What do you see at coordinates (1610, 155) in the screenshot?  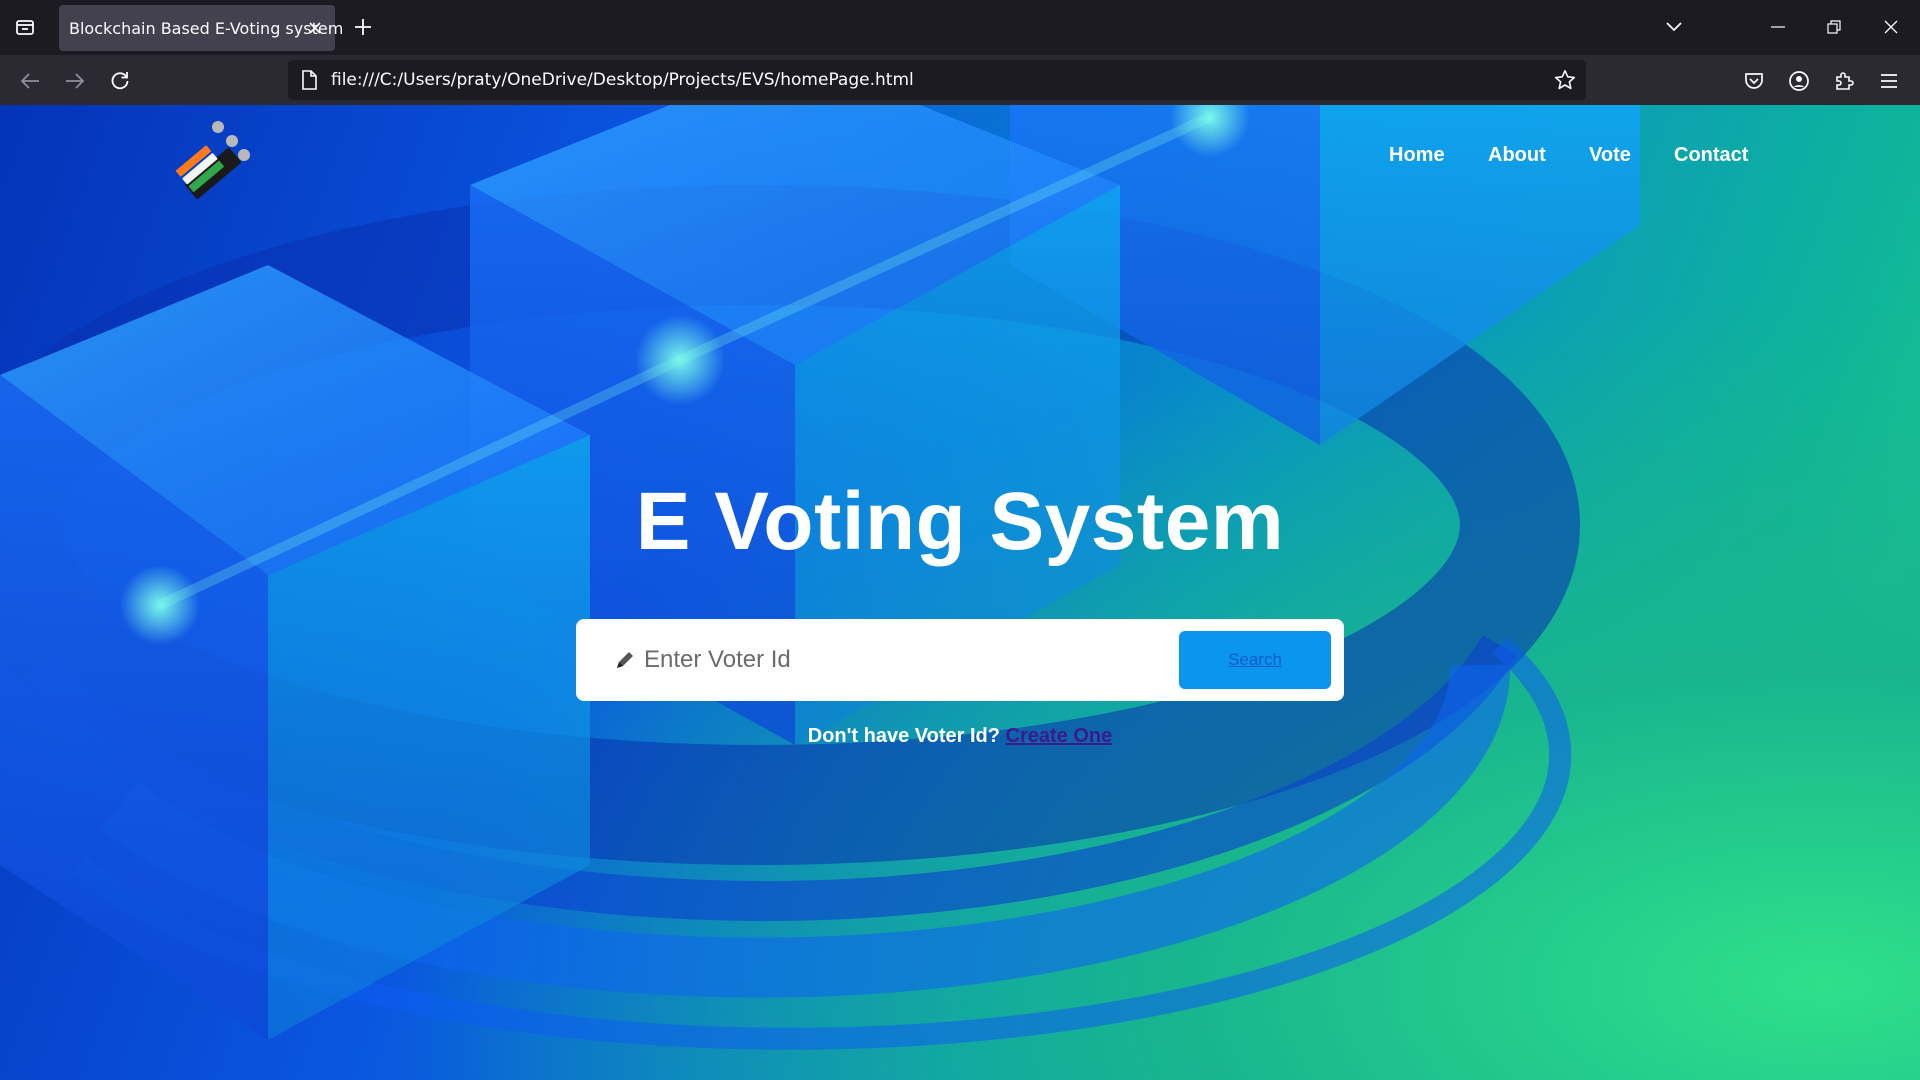 I see `nav-vote-link: Vote` at bounding box center [1610, 155].